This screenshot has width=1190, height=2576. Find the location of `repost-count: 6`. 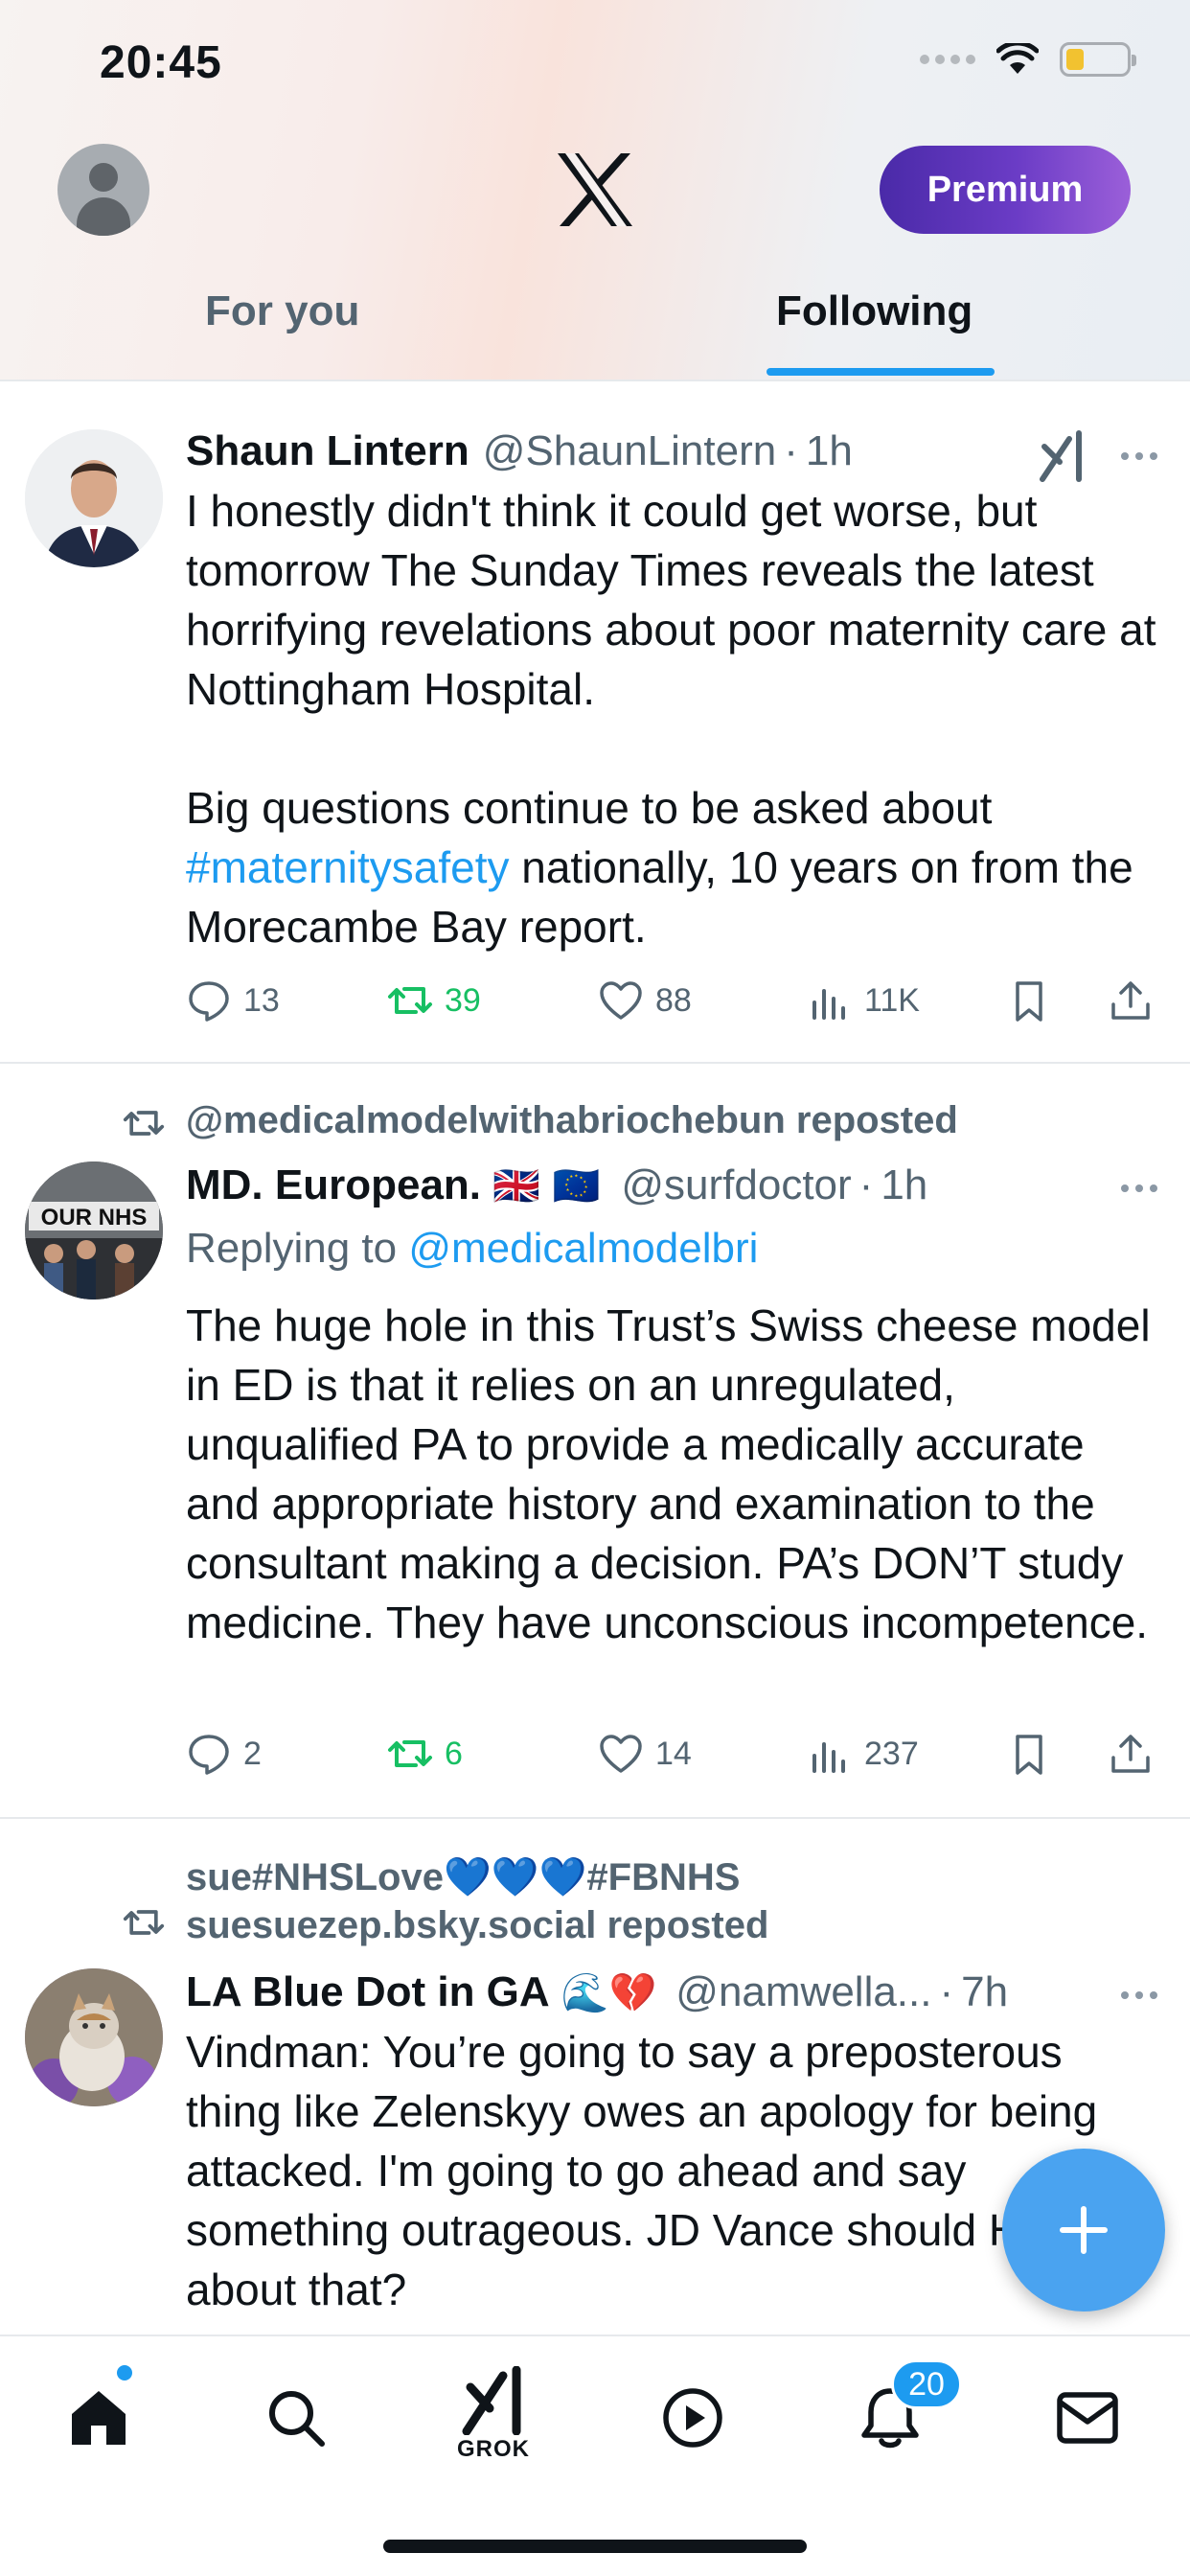

repost-count: 6 is located at coordinates (454, 1753).